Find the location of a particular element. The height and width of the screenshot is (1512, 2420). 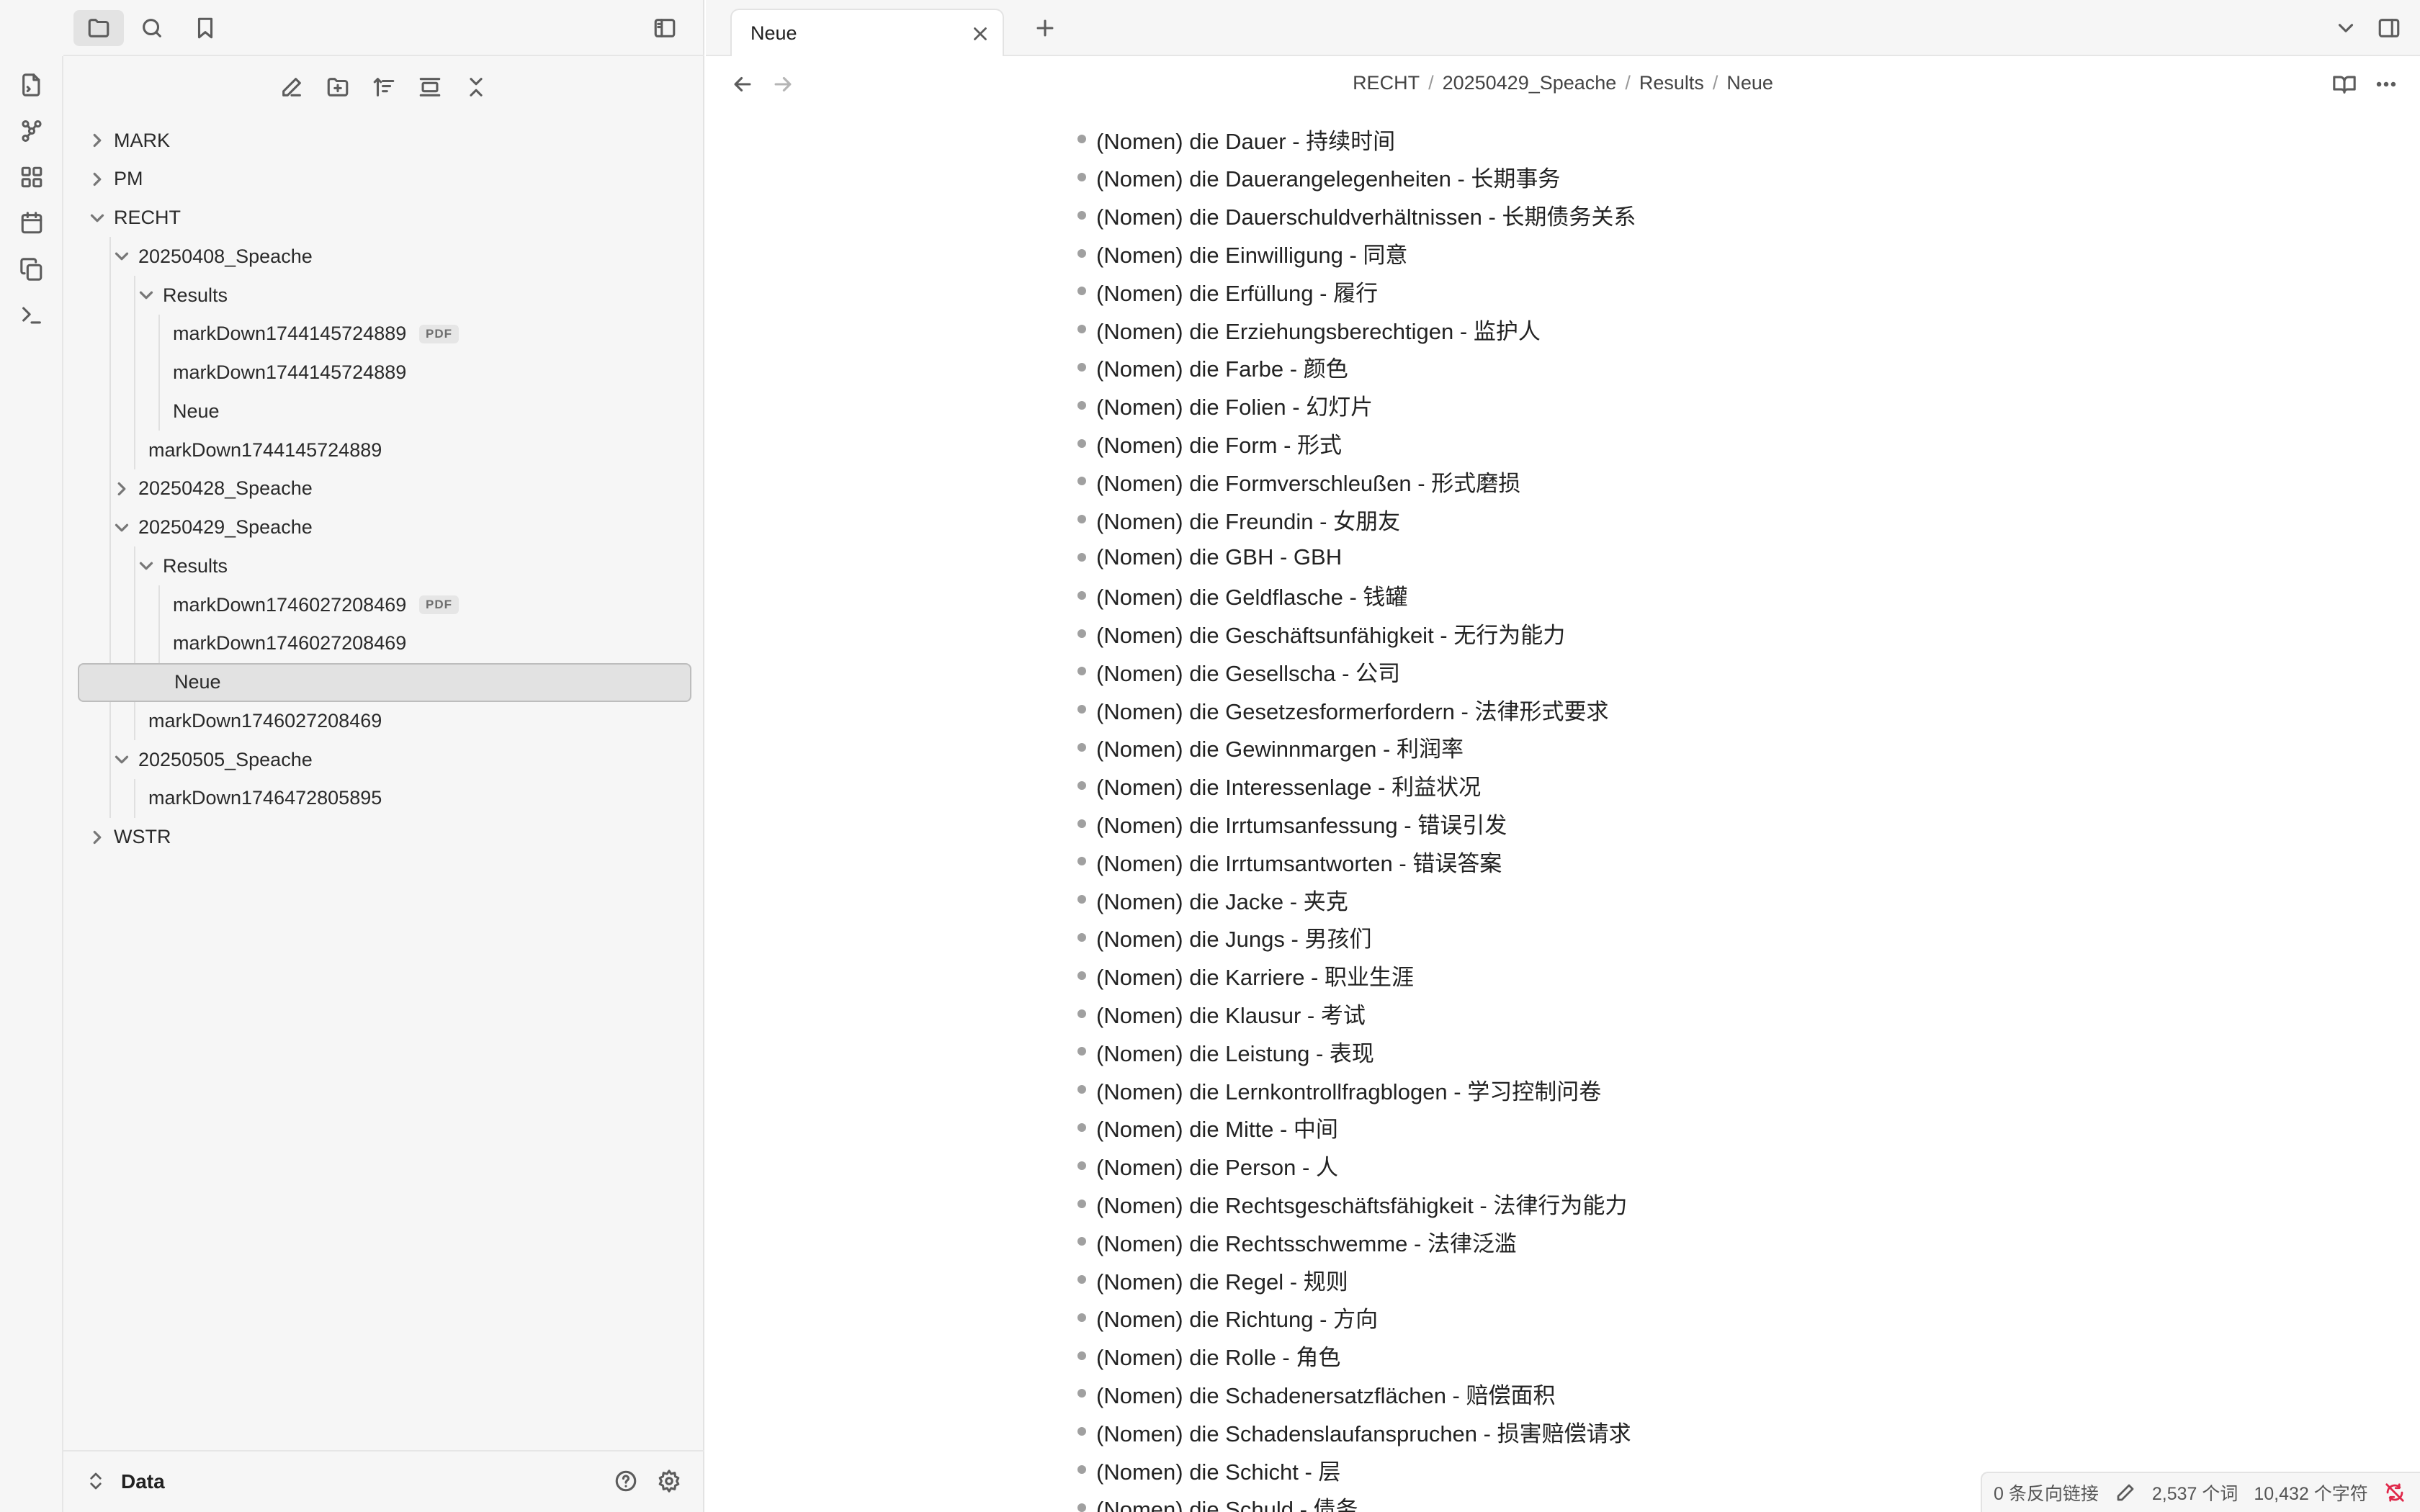

reading-view-icon is located at coordinates (2344, 84).